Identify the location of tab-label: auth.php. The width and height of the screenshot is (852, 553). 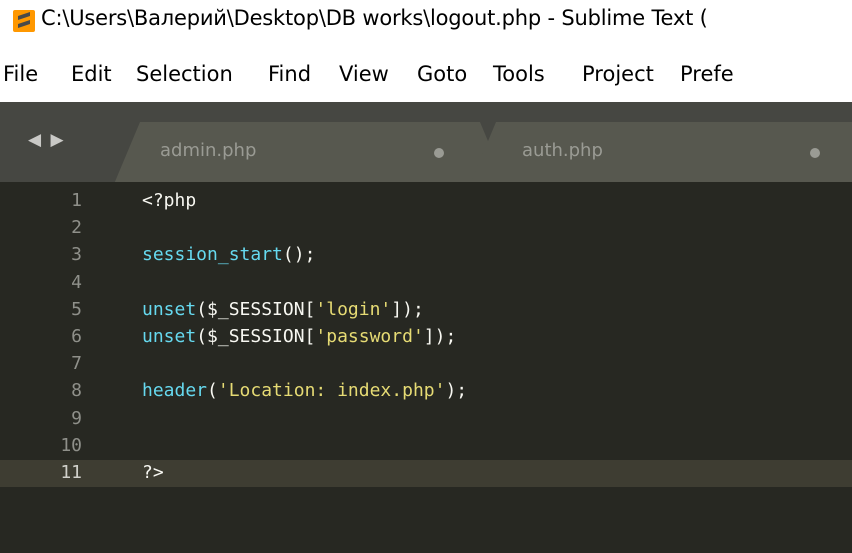
(562, 150).